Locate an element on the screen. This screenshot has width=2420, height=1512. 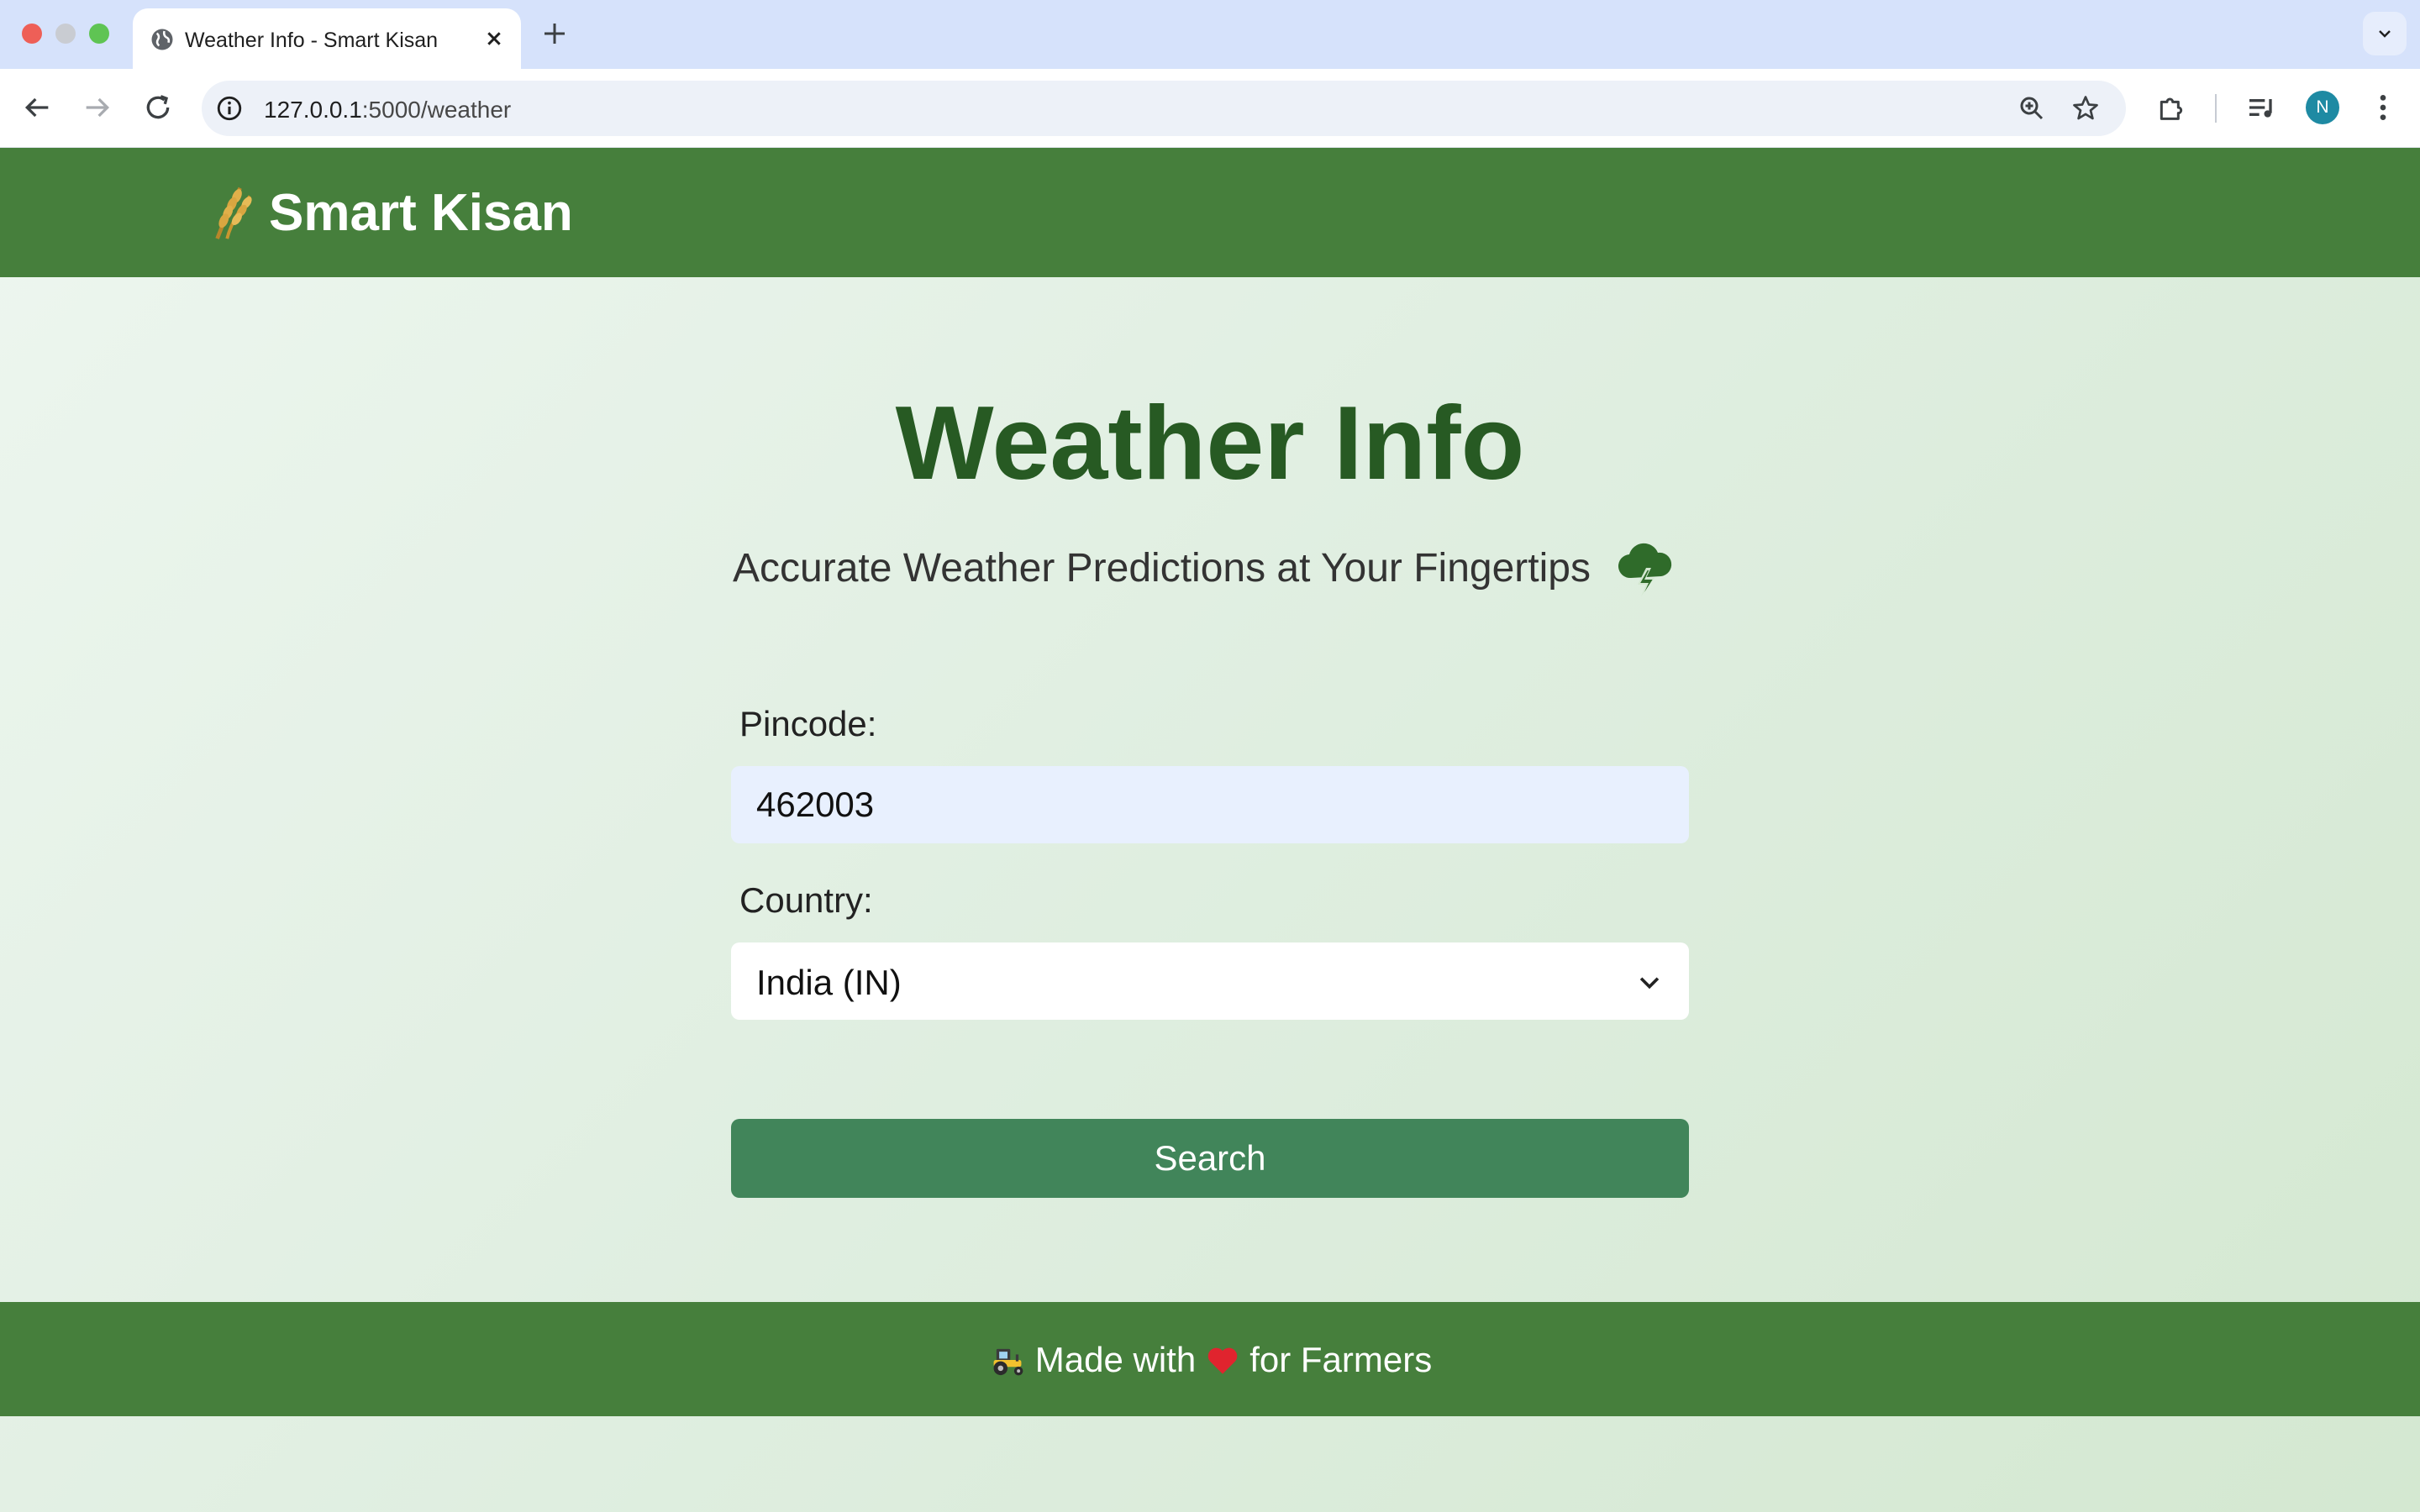
browser-tab-active: Weather Info - Smart Kisan is located at coordinates (327, 38).